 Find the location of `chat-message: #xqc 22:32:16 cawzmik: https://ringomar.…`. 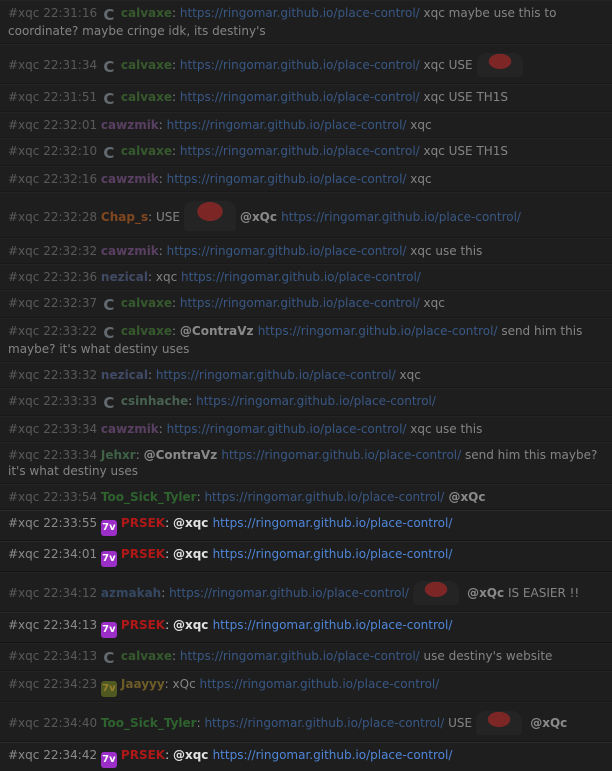

chat-message: #xqc 22:32:16 cawzmik: https://ringomar.… is located at coordinates (306, 179).